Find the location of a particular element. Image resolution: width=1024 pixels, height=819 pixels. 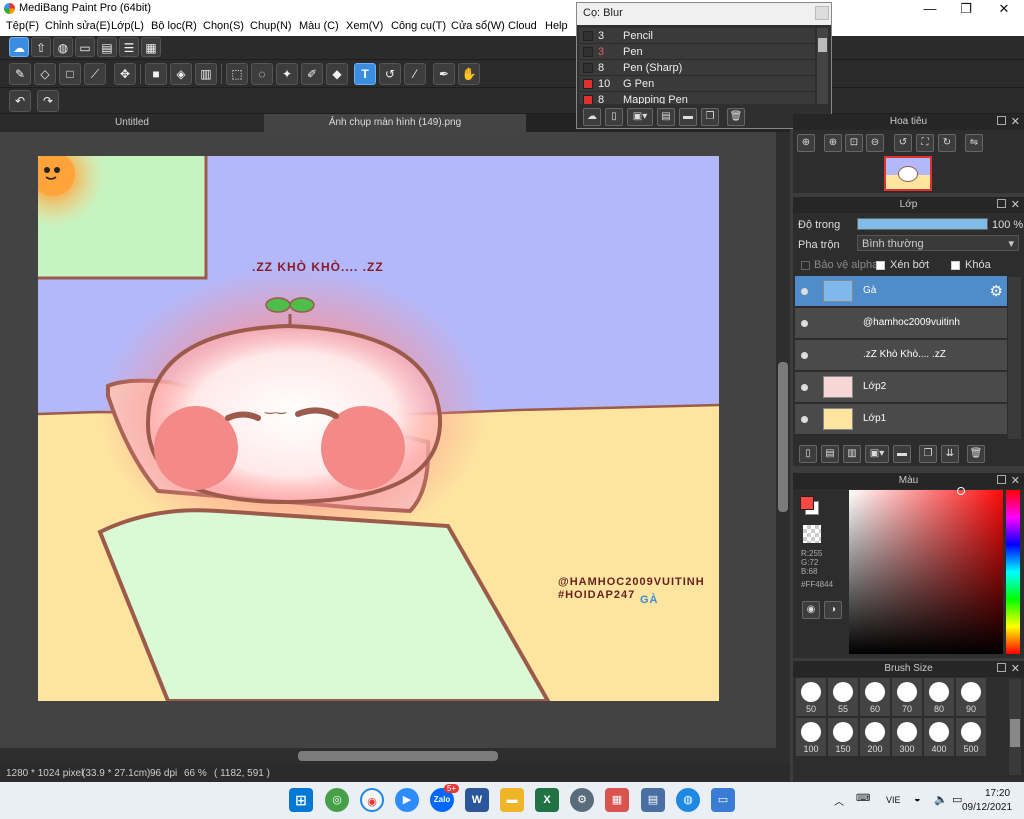

brush-size-option: 100 is located at coordinates (811, 737).